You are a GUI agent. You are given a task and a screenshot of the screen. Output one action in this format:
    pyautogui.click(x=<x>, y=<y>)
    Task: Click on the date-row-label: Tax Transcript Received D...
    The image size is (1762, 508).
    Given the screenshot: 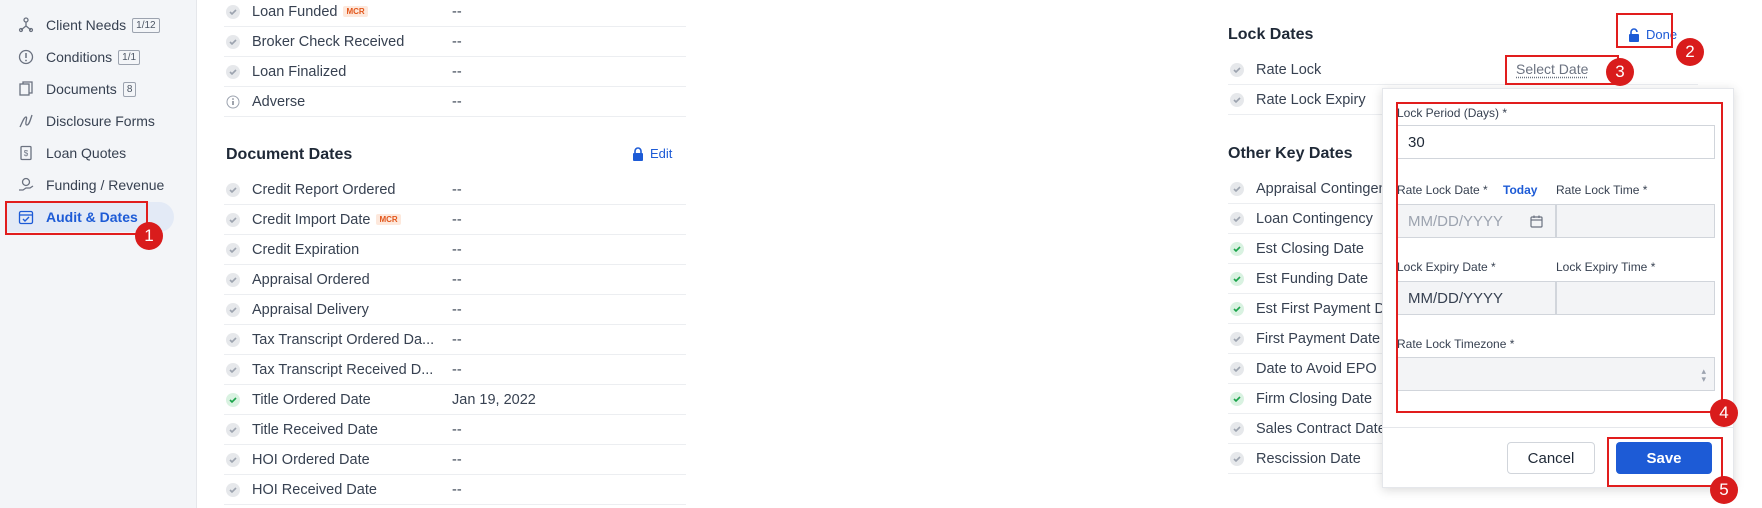 What is the action you would take?
    pyautogui.click(x=343, y=369)
    